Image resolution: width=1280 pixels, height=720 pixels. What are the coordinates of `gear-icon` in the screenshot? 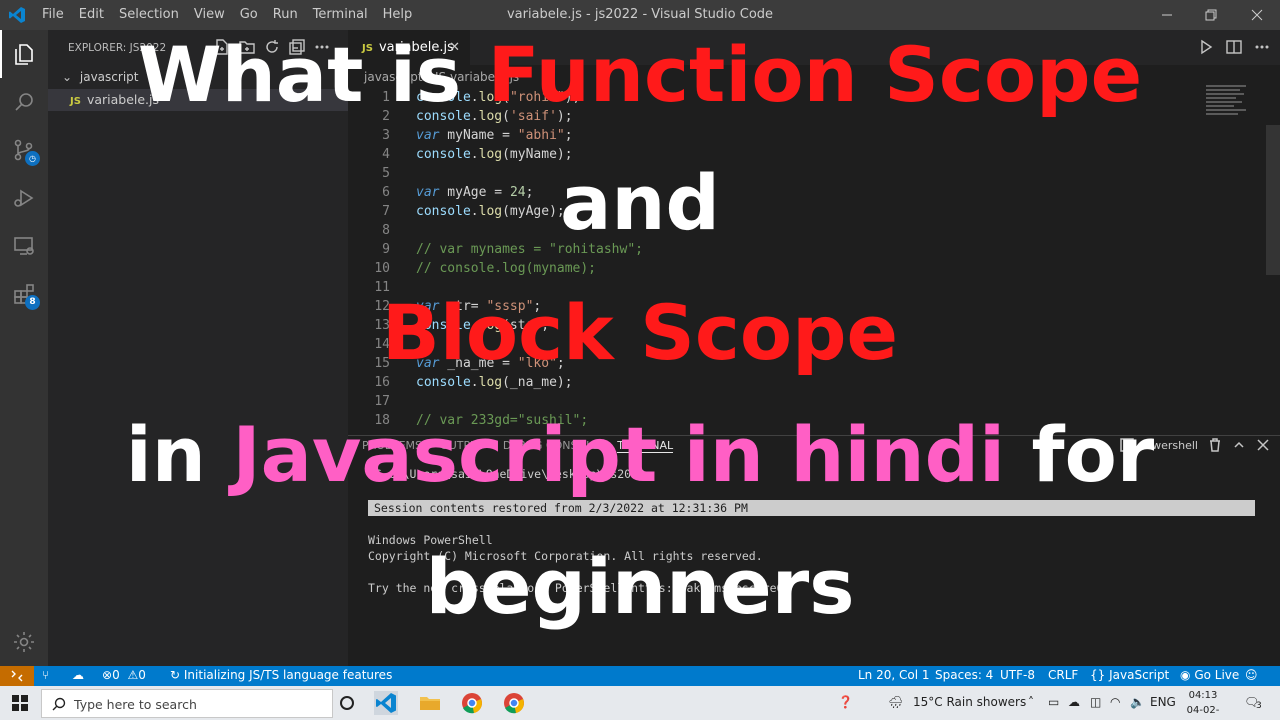 It's located at (24, 642).